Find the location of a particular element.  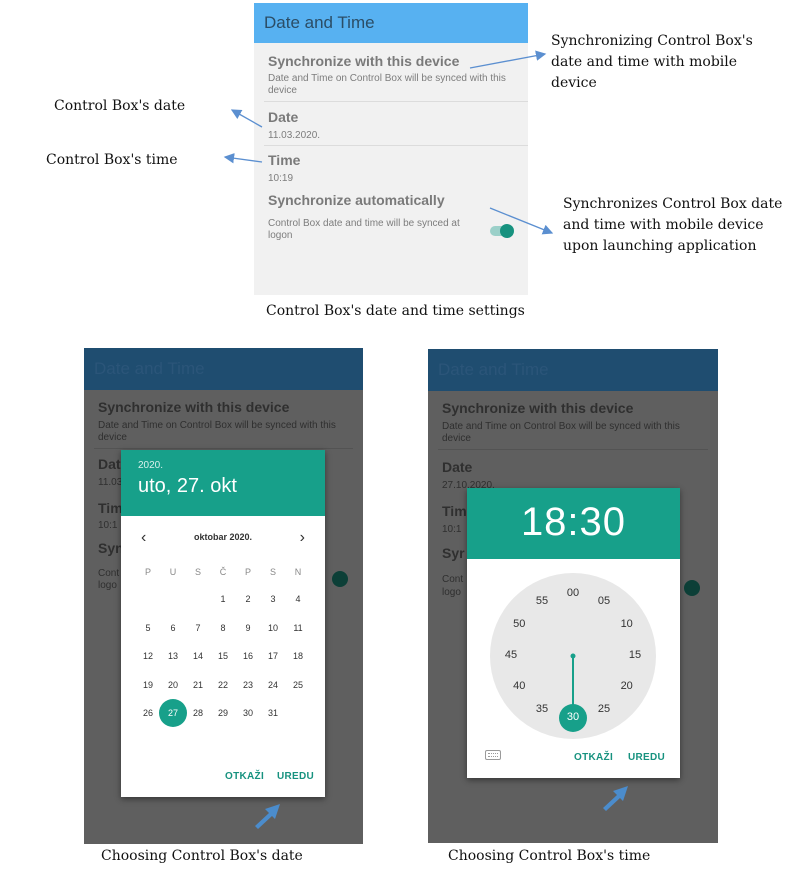

arrow-date is located at coordinates (246, 118).